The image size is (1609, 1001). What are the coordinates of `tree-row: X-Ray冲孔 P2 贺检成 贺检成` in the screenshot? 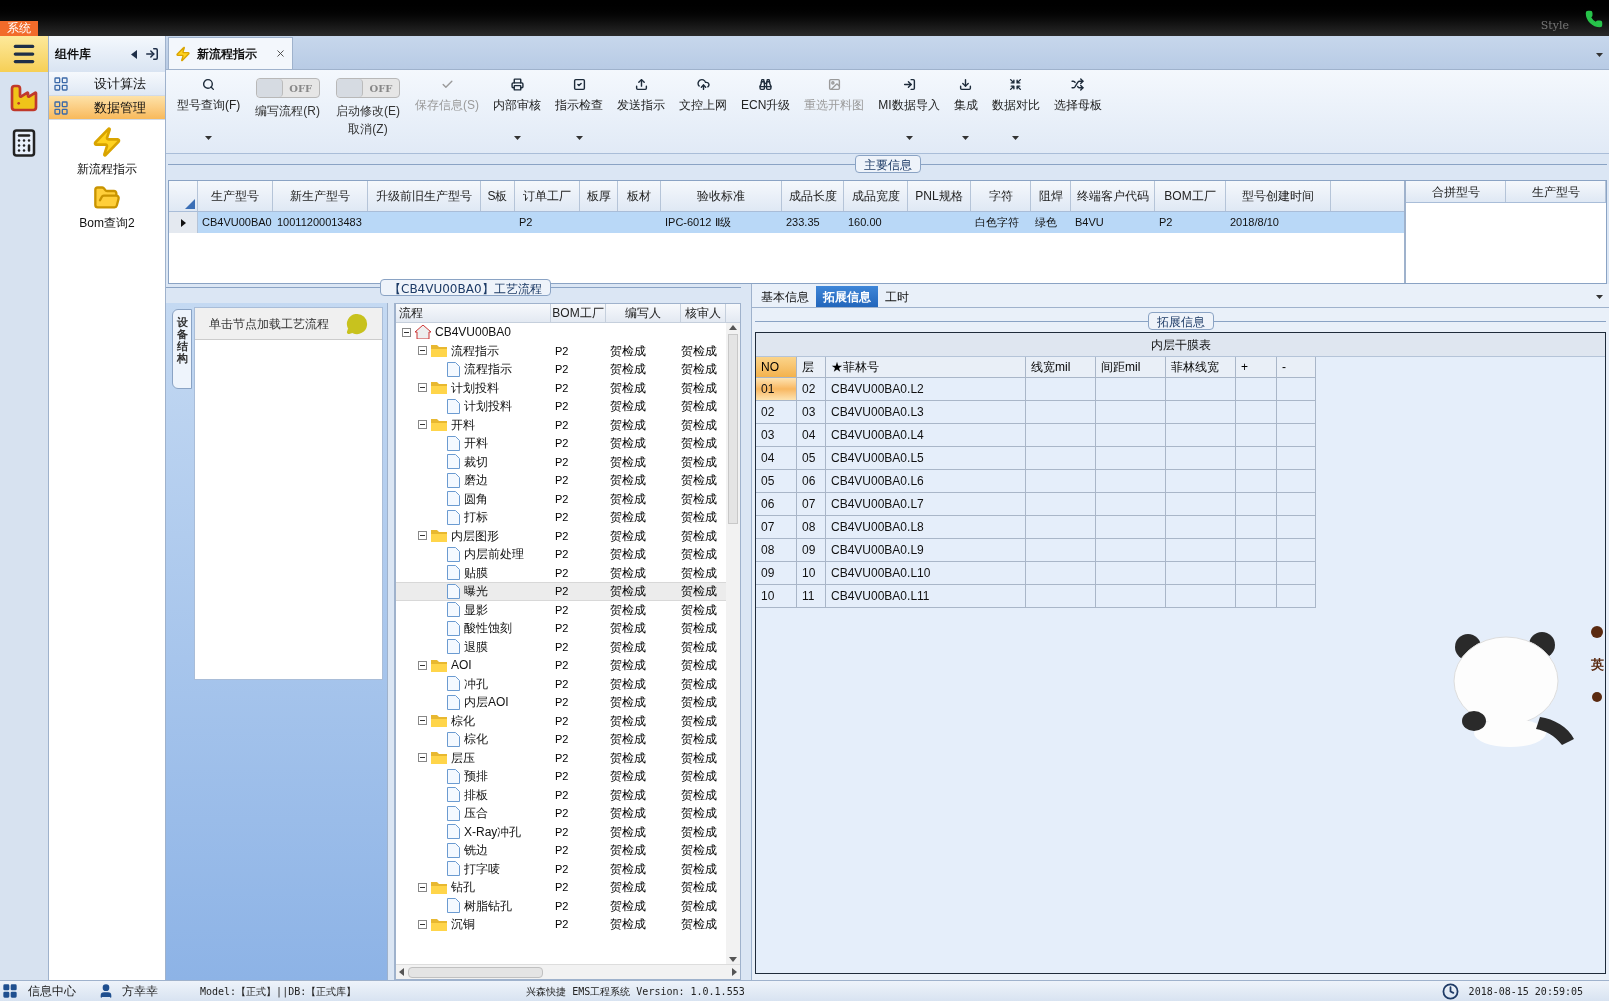 It's located at (561, 831).